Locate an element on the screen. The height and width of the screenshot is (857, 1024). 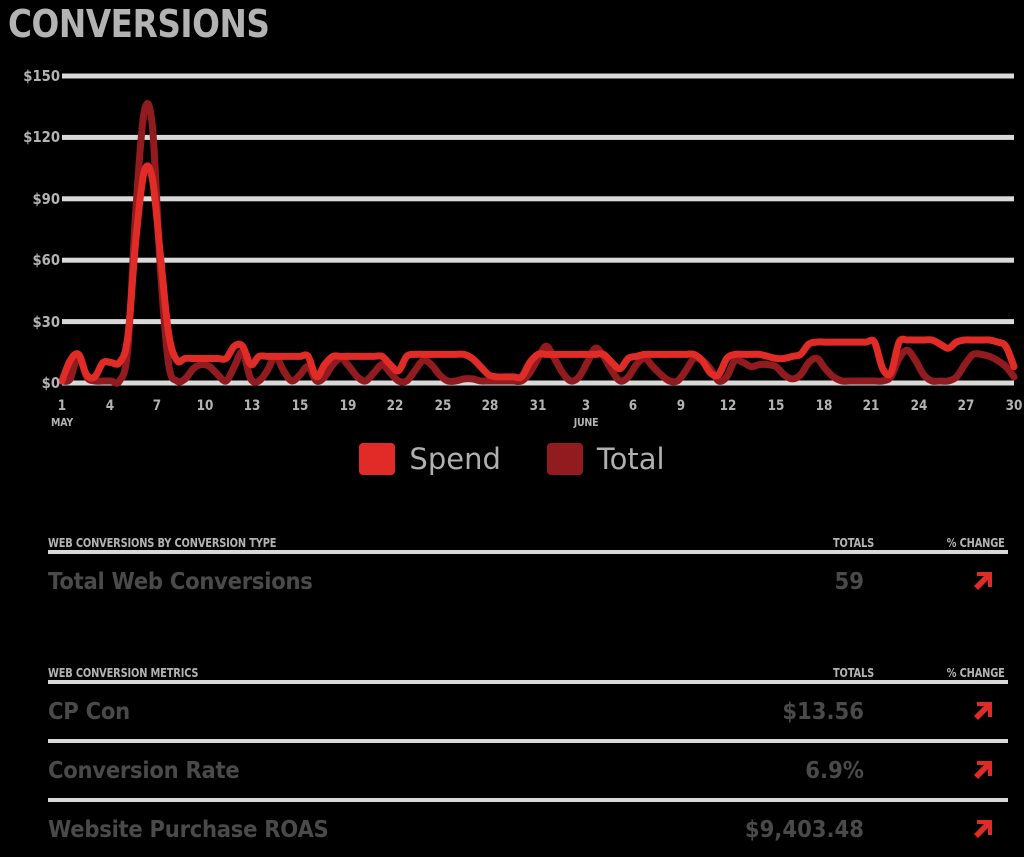
y-axis-tick-label: $150 is located at coordinates (41, 76).